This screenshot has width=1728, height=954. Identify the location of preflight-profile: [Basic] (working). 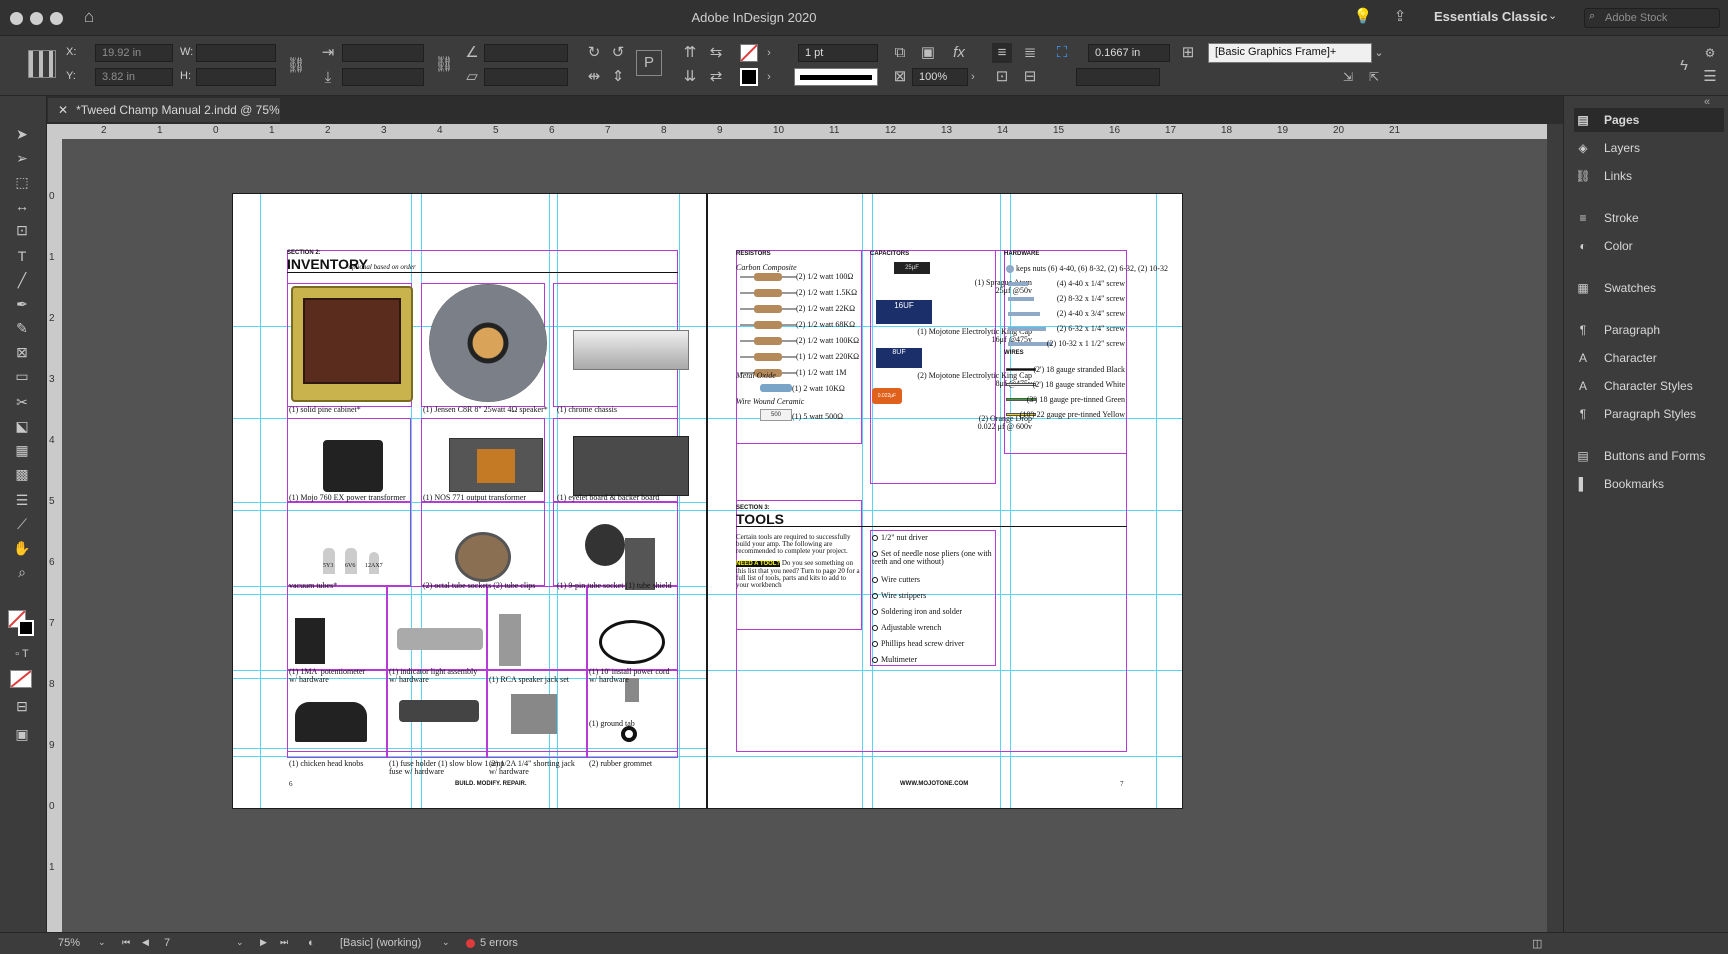
(380, 943).